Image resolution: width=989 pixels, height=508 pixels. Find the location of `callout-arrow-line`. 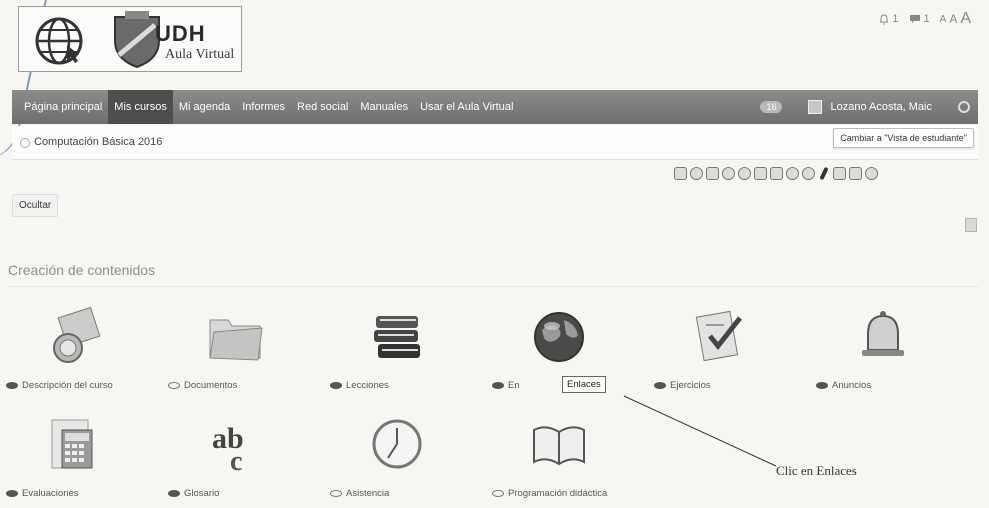

callout-arrow-line is located at coordinates (700, 431).